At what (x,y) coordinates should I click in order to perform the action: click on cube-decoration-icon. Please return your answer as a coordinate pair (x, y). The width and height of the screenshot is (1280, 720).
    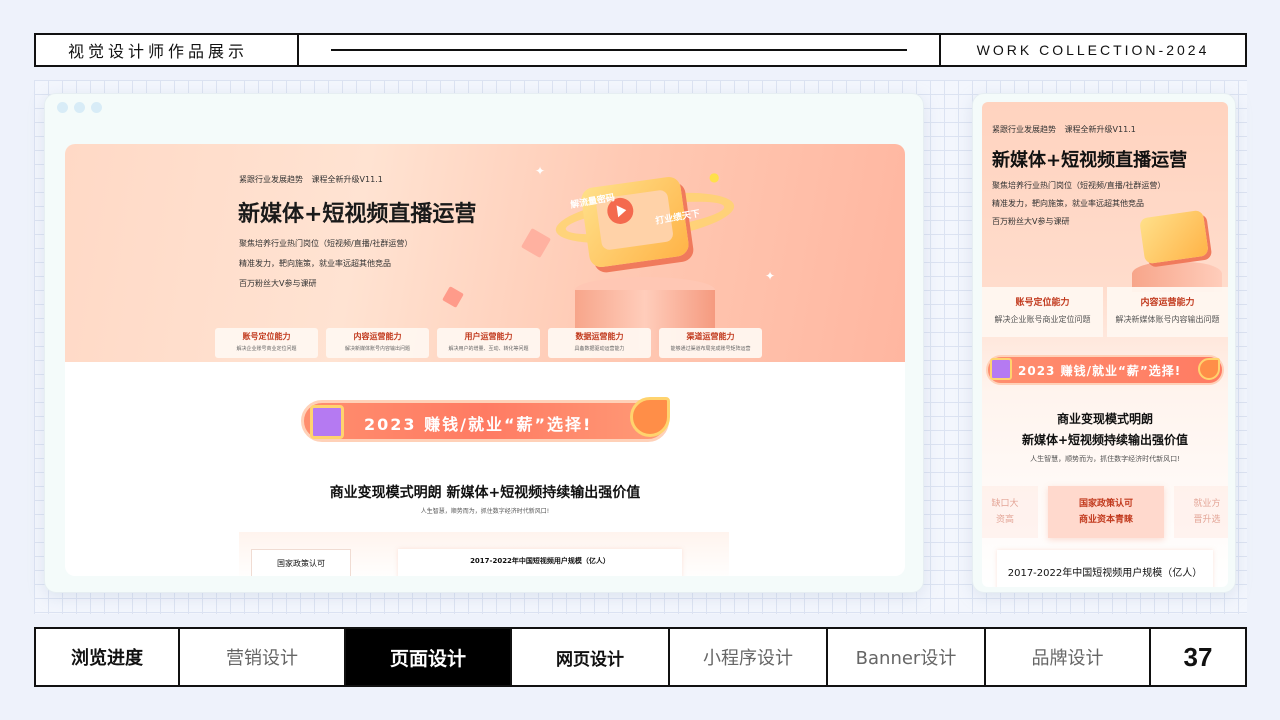
    Looking at the image, I should click on (453, 297).